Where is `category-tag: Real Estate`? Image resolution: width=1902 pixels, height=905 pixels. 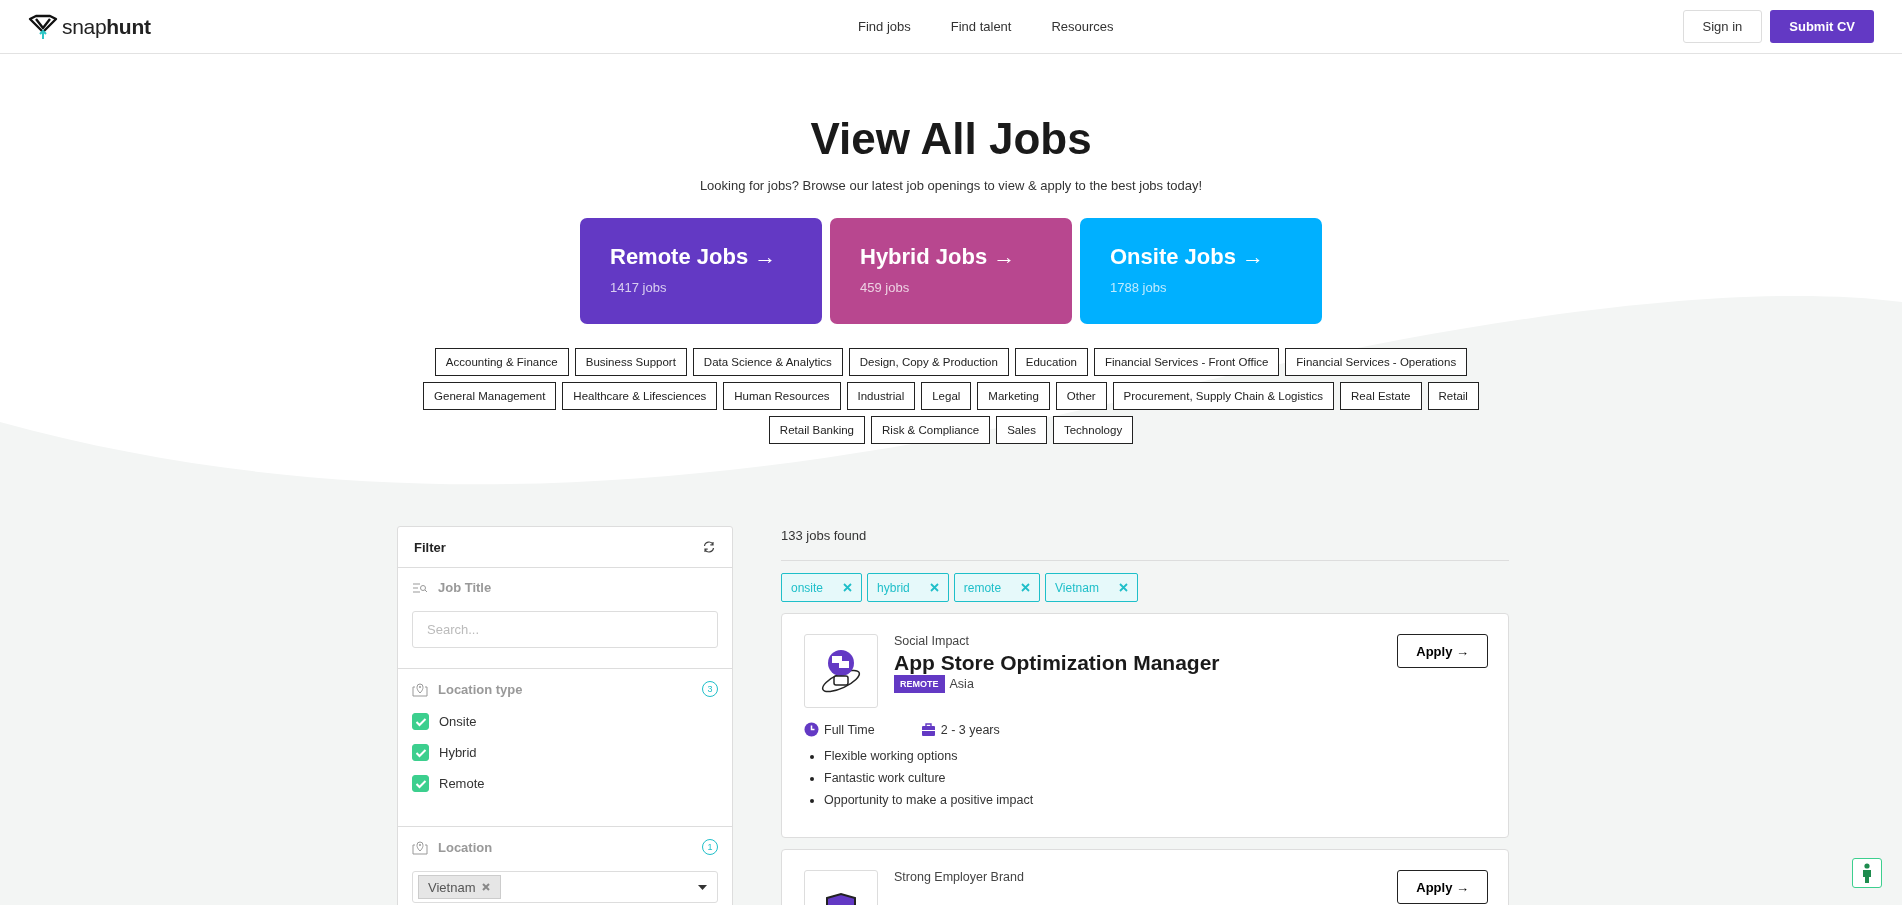
category-tag: Real Estate is located at coordinates (1381, 396).